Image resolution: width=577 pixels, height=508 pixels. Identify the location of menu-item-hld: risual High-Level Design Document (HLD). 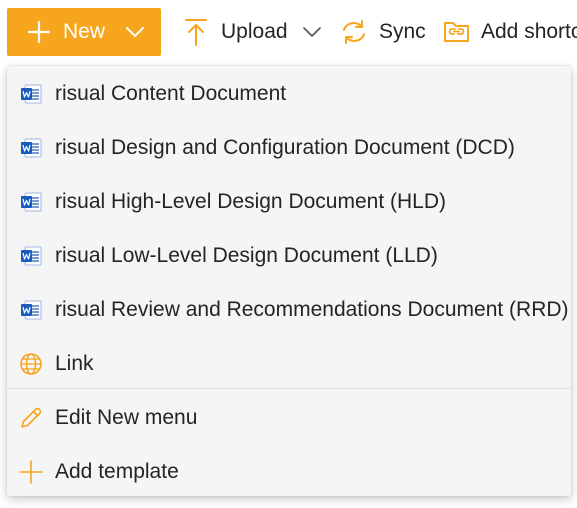
(289, 202).